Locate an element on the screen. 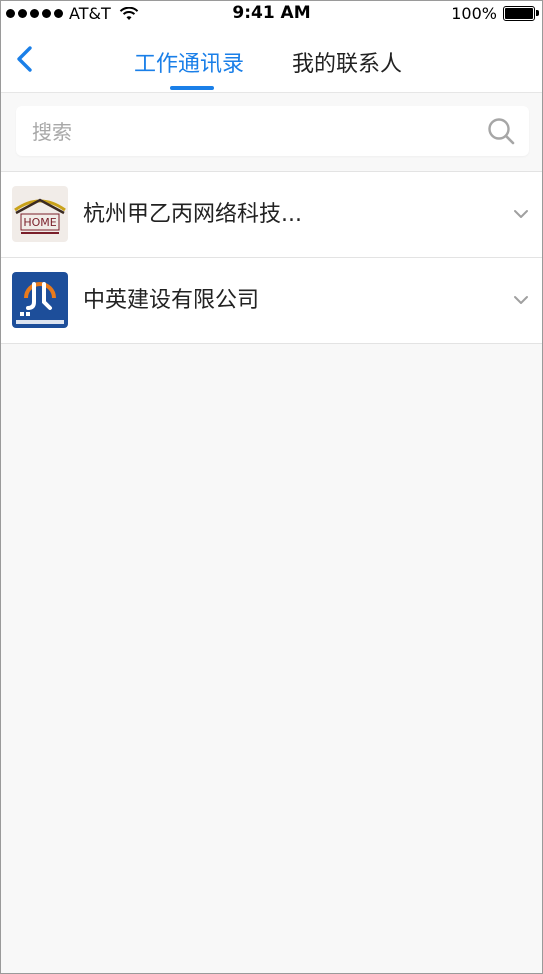 The height and width of the screenshot is (974, 543). tab-work-directory: 工作通讯录 is located at coordinates (189, 62).